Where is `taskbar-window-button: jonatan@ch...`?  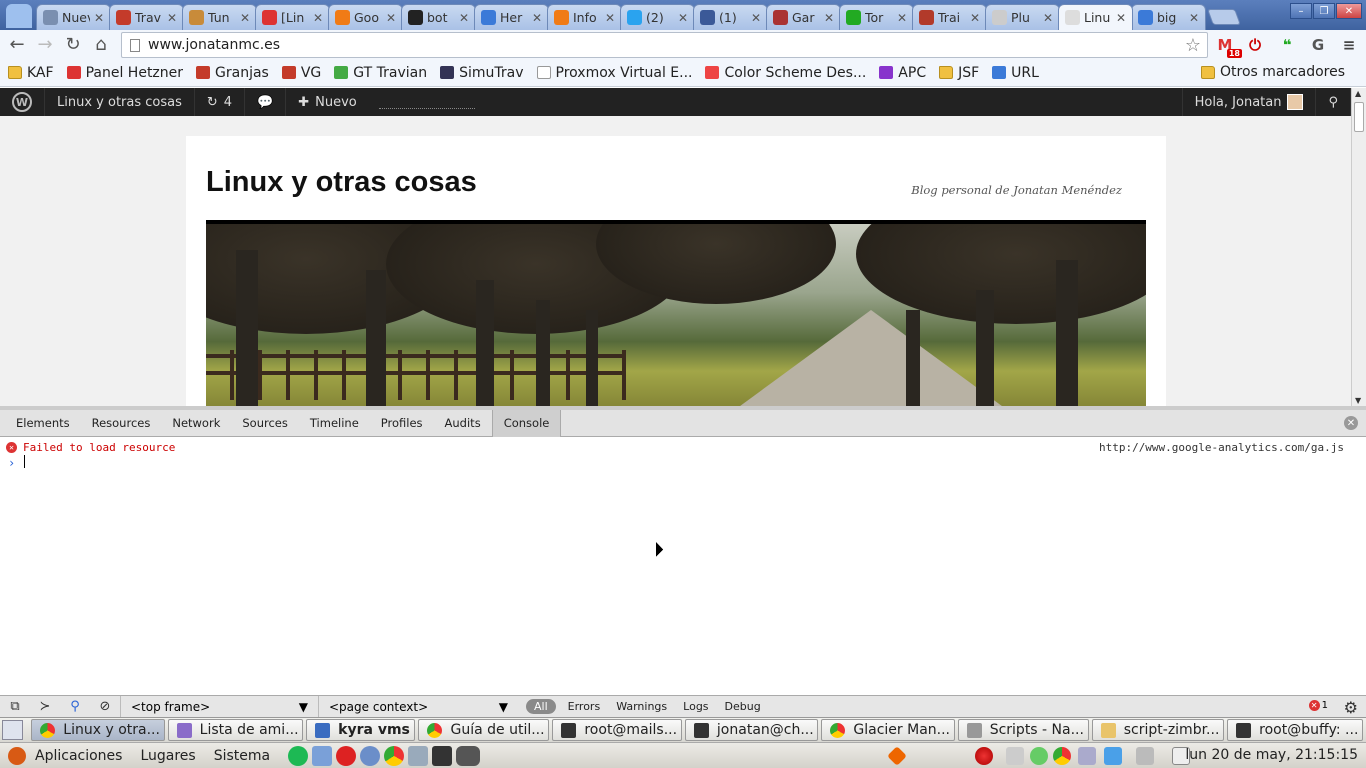
taskbar-window-button: jonatan@ch... is located at coordinates (751, 730).